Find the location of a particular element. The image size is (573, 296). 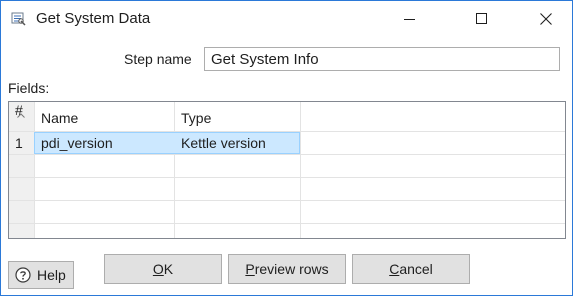

help-button: Help is located at coordinates (41, 275).